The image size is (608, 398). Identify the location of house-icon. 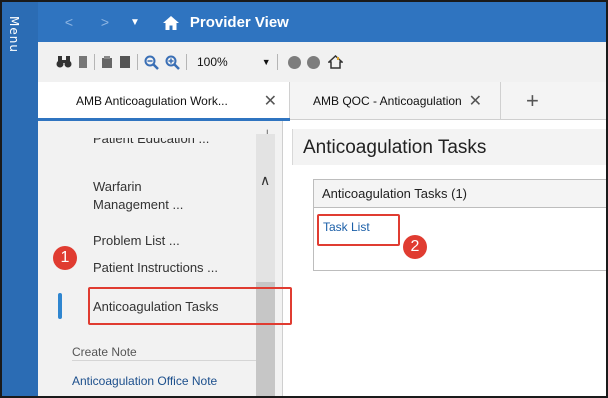
(335, 62).